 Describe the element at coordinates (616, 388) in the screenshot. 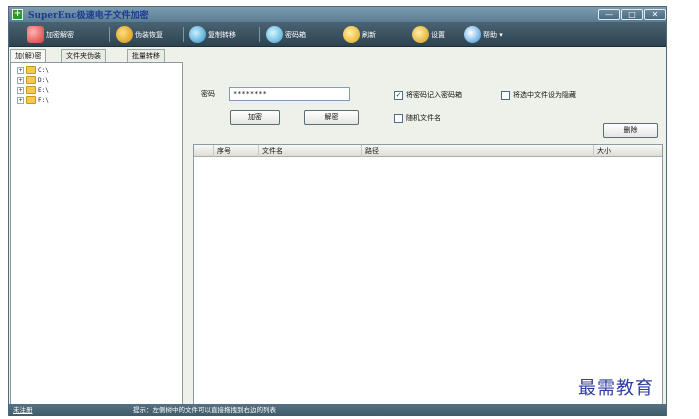

I see `watermark-text: 最需教育` at that location.